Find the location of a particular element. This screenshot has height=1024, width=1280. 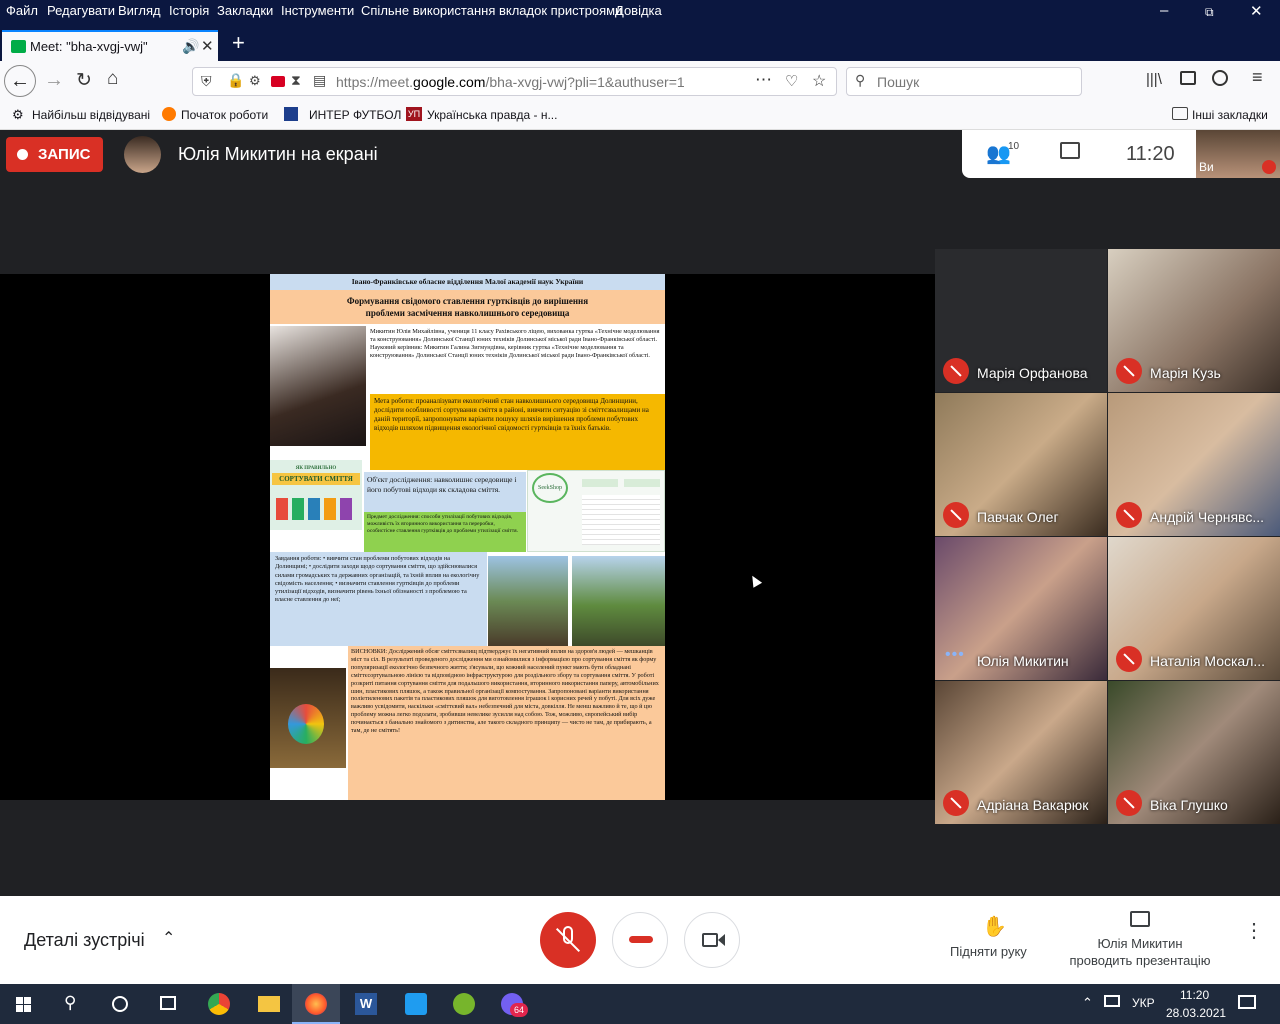

library-icon: |||\ is located at coordinates (1154, 79).